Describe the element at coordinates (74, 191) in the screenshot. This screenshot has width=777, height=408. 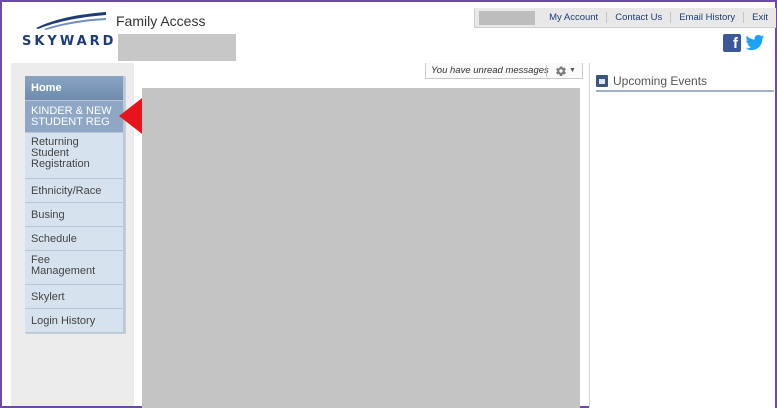
I see `sidebar-item-ethnicity-race: Ethnicity/Race` at that location.